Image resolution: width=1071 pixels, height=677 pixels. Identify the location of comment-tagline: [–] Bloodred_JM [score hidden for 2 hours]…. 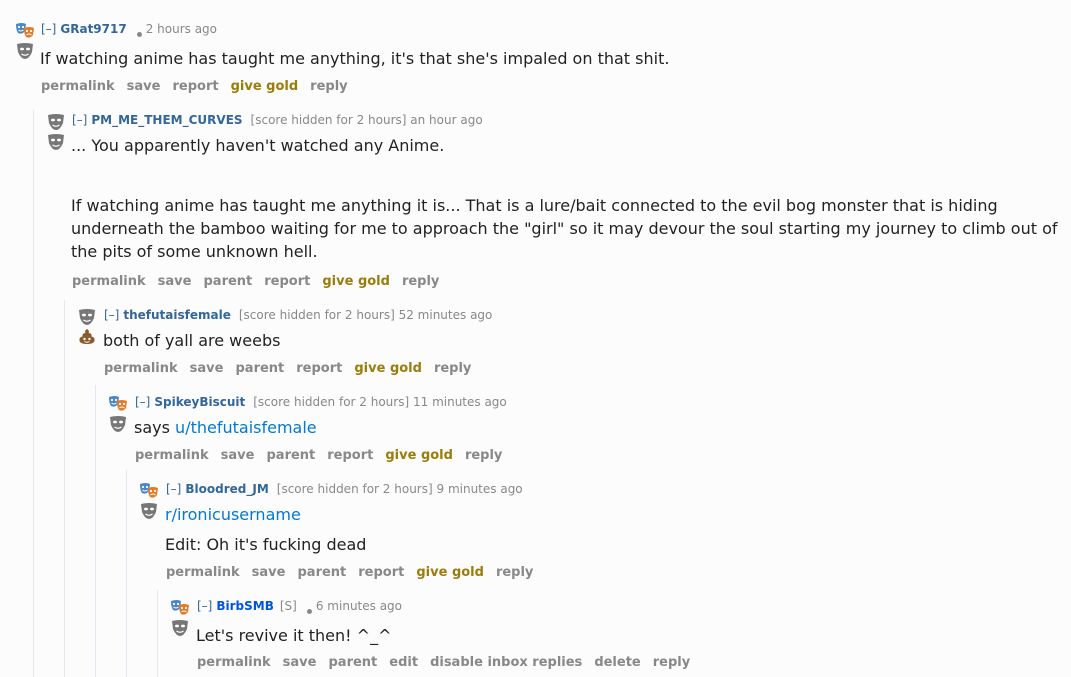
(344, 489).